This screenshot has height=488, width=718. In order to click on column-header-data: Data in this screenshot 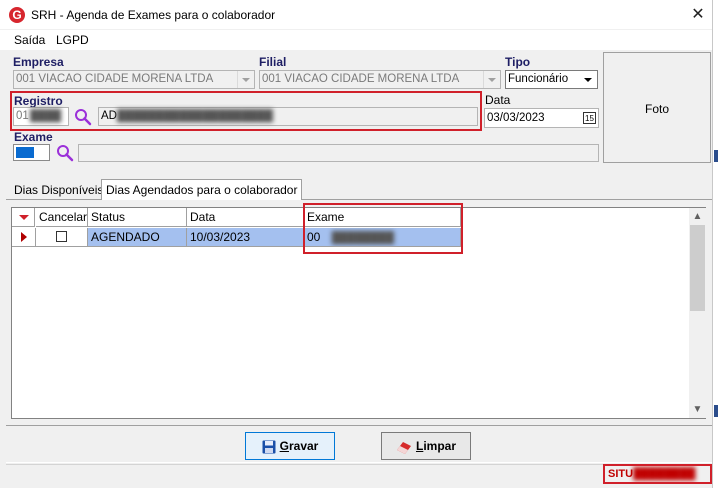, I will do `click(245, 217)`.